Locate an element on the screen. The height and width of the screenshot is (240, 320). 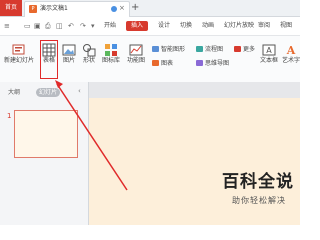
flowchart-label: 流程图 is located at coordinates (214, 49).